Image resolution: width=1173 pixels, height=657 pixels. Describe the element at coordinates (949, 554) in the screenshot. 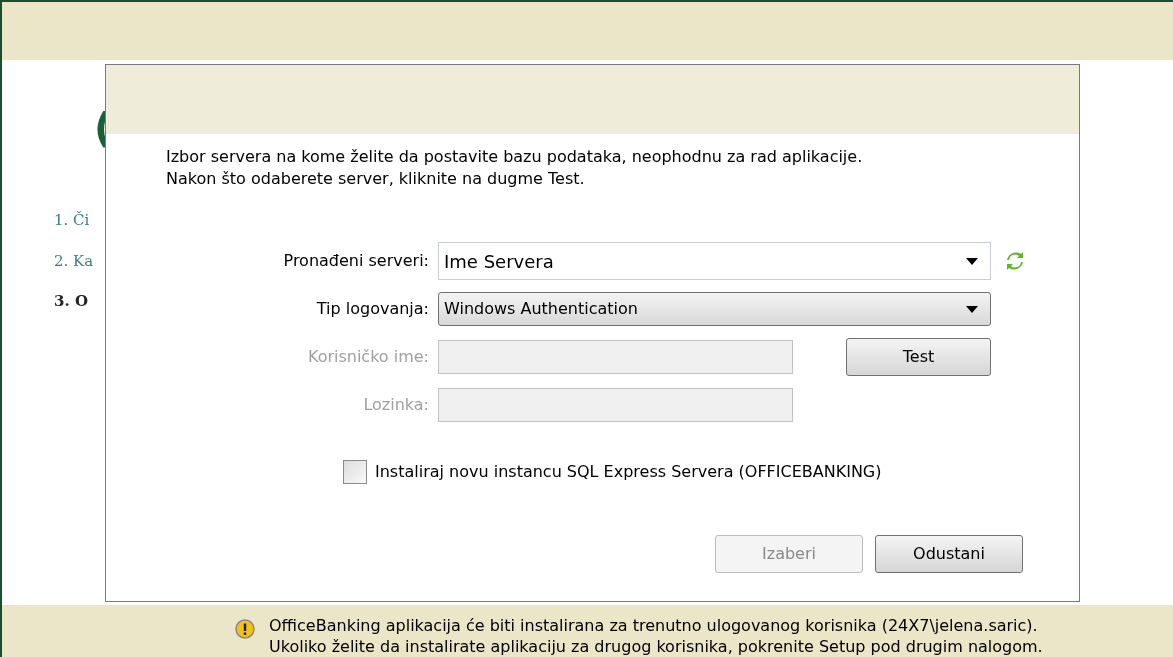

I see `dialog-button: Odustani` at that location.